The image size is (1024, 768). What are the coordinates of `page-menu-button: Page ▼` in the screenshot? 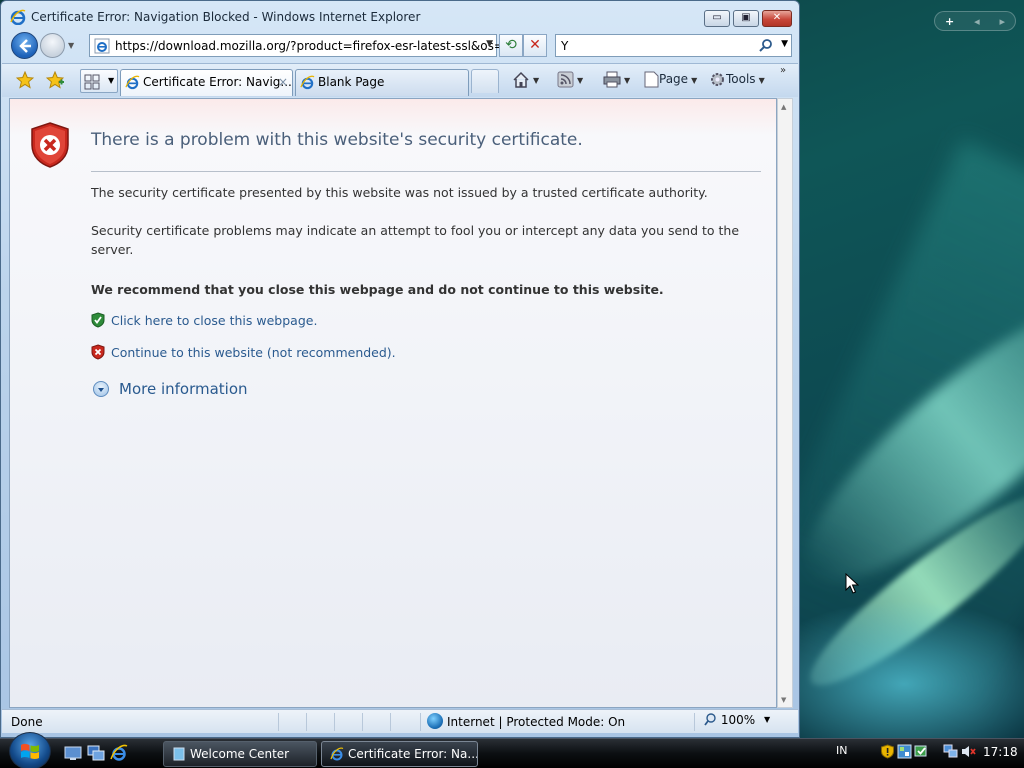 It's located at (670, 80).